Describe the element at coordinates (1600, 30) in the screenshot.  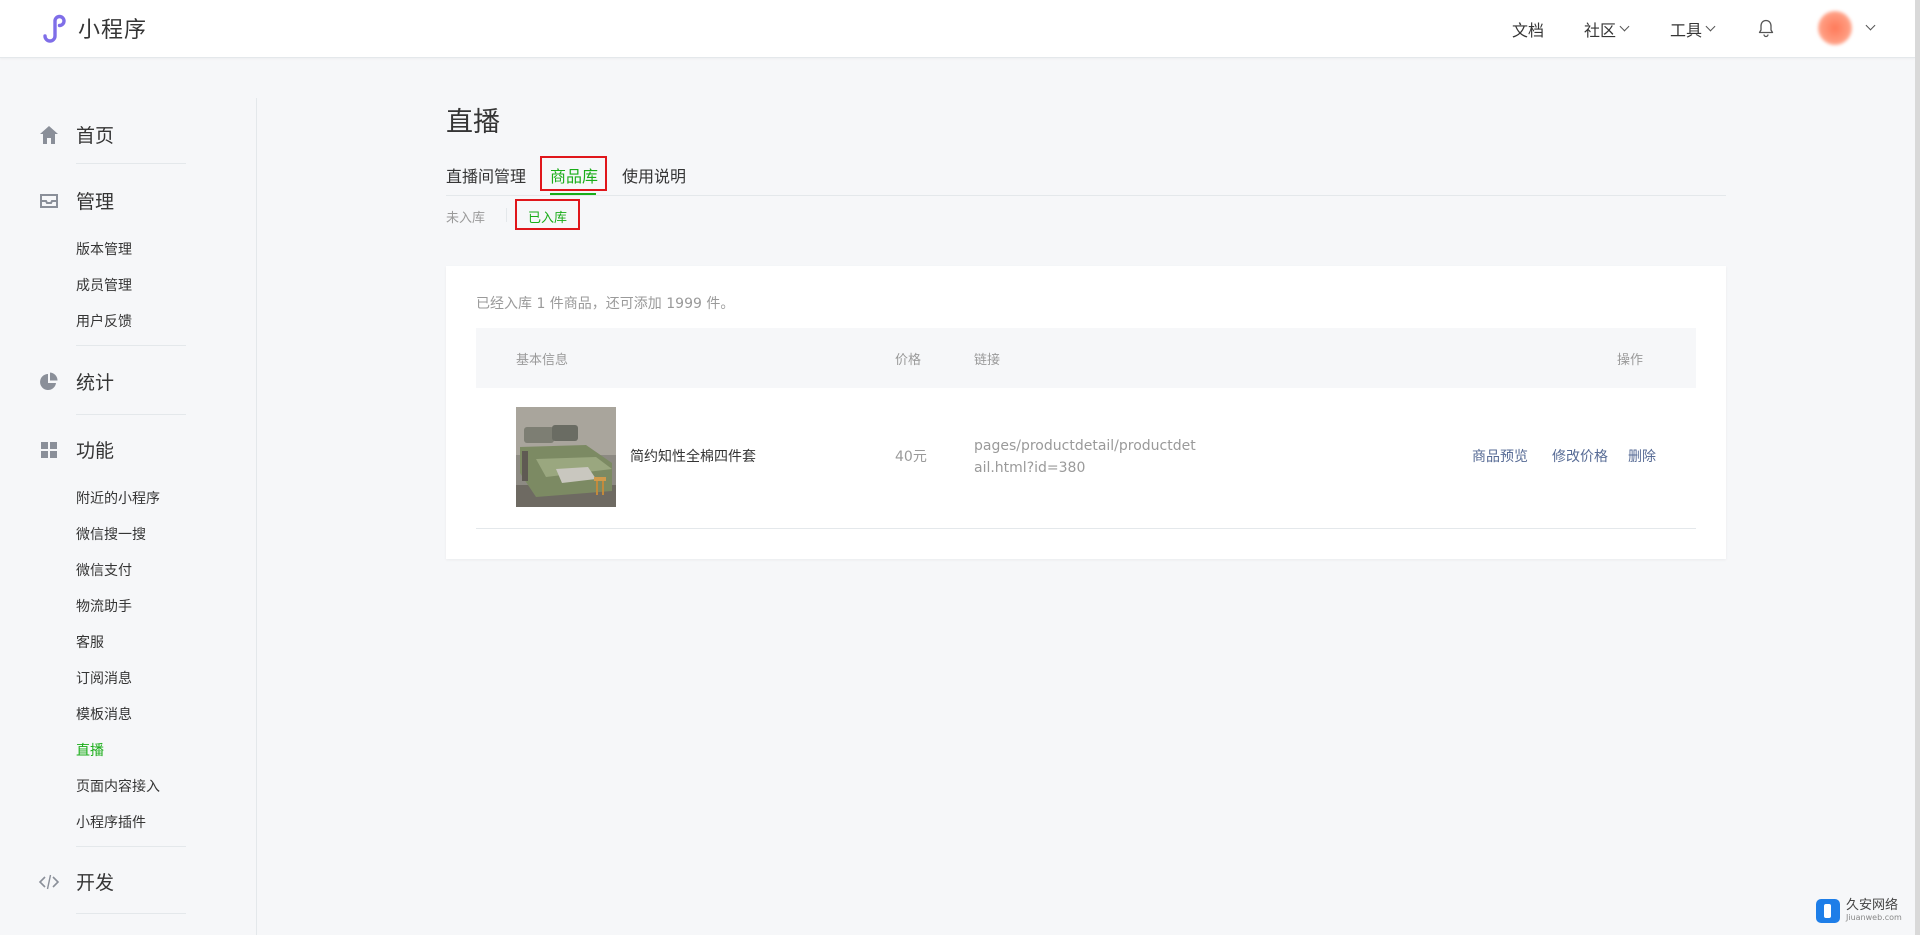
I see `nav-community-label: 社区` at that location.